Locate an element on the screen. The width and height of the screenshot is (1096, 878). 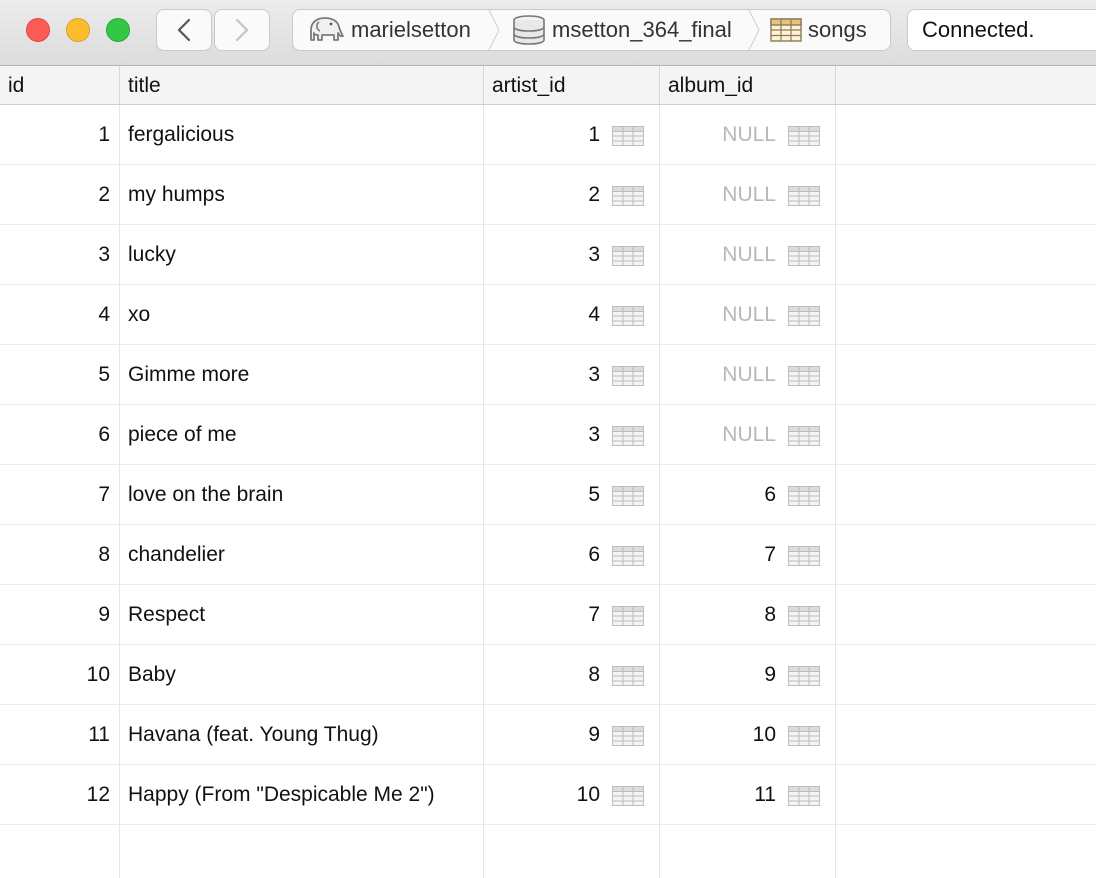
cell-album-id: 11 is located at coordinates (718, 795).